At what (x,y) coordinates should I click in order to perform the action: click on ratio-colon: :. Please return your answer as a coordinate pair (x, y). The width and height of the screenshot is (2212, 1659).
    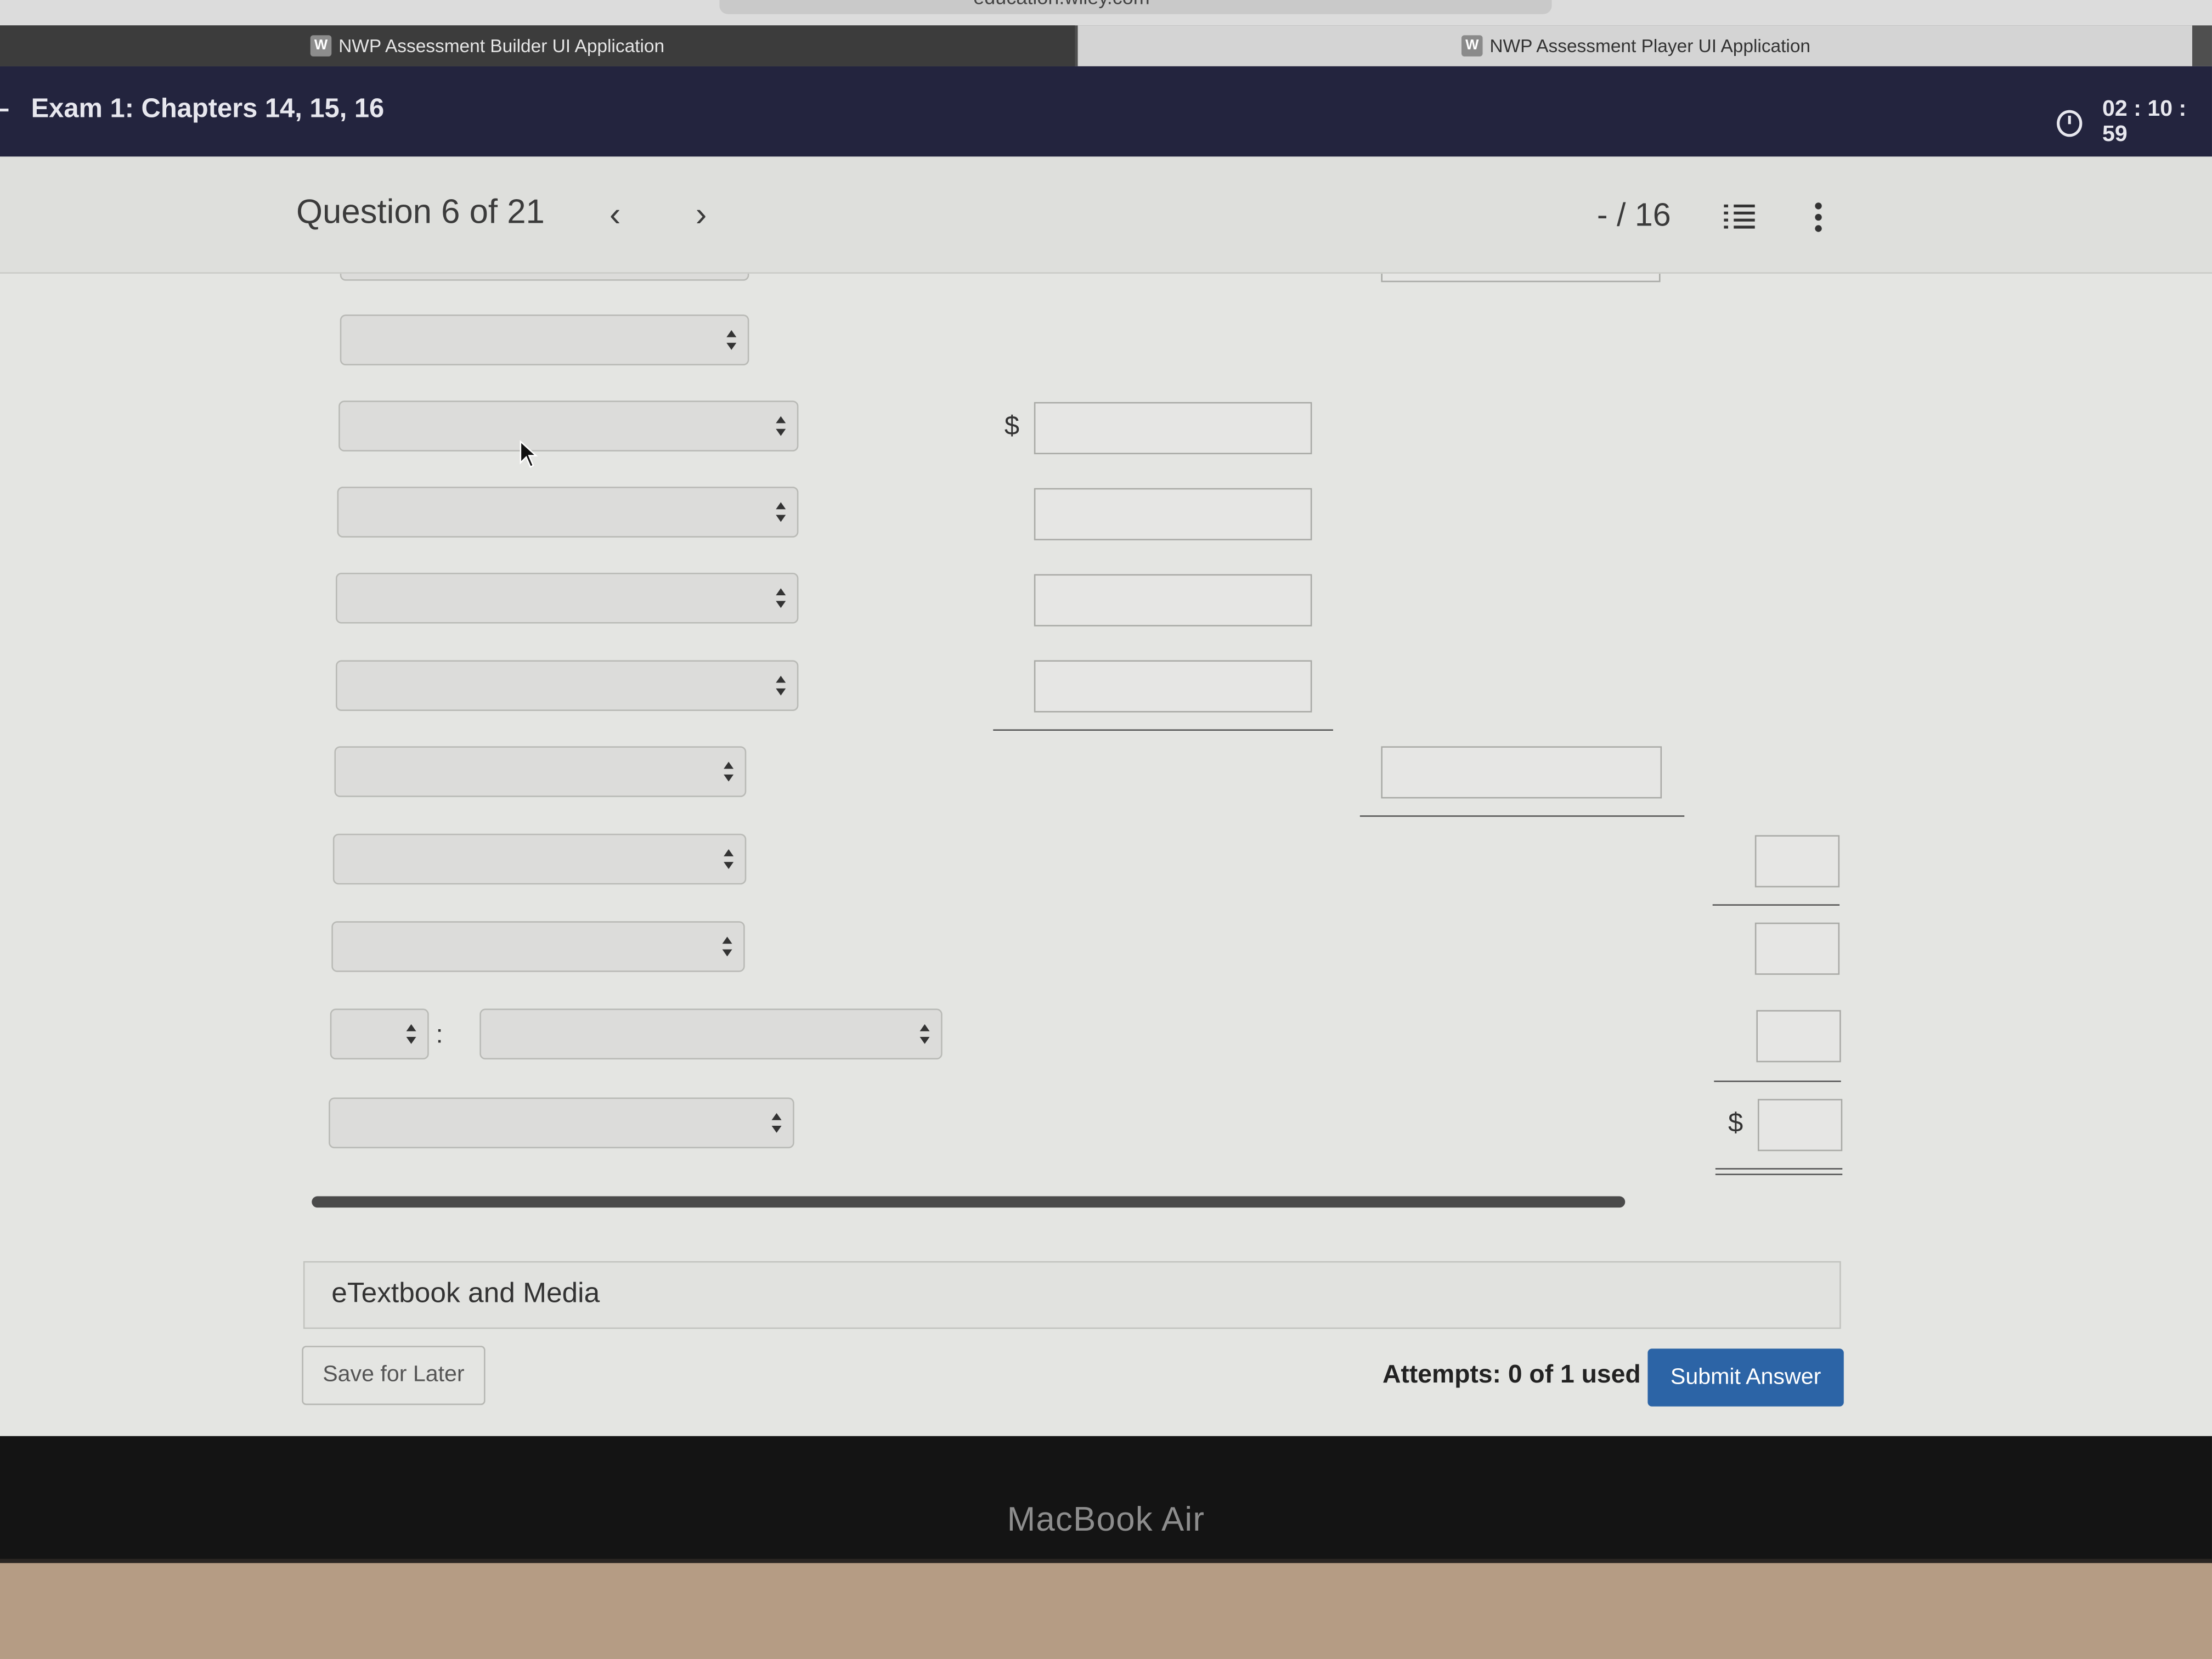
    Looking at the image, I should click on (440, 1034).